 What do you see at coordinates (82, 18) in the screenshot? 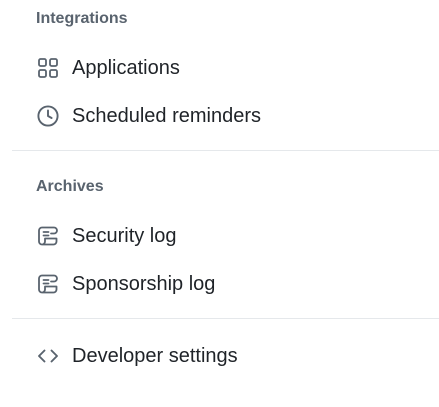
I see `integrations-heading: Integrations` at bounding box center [82, 18].